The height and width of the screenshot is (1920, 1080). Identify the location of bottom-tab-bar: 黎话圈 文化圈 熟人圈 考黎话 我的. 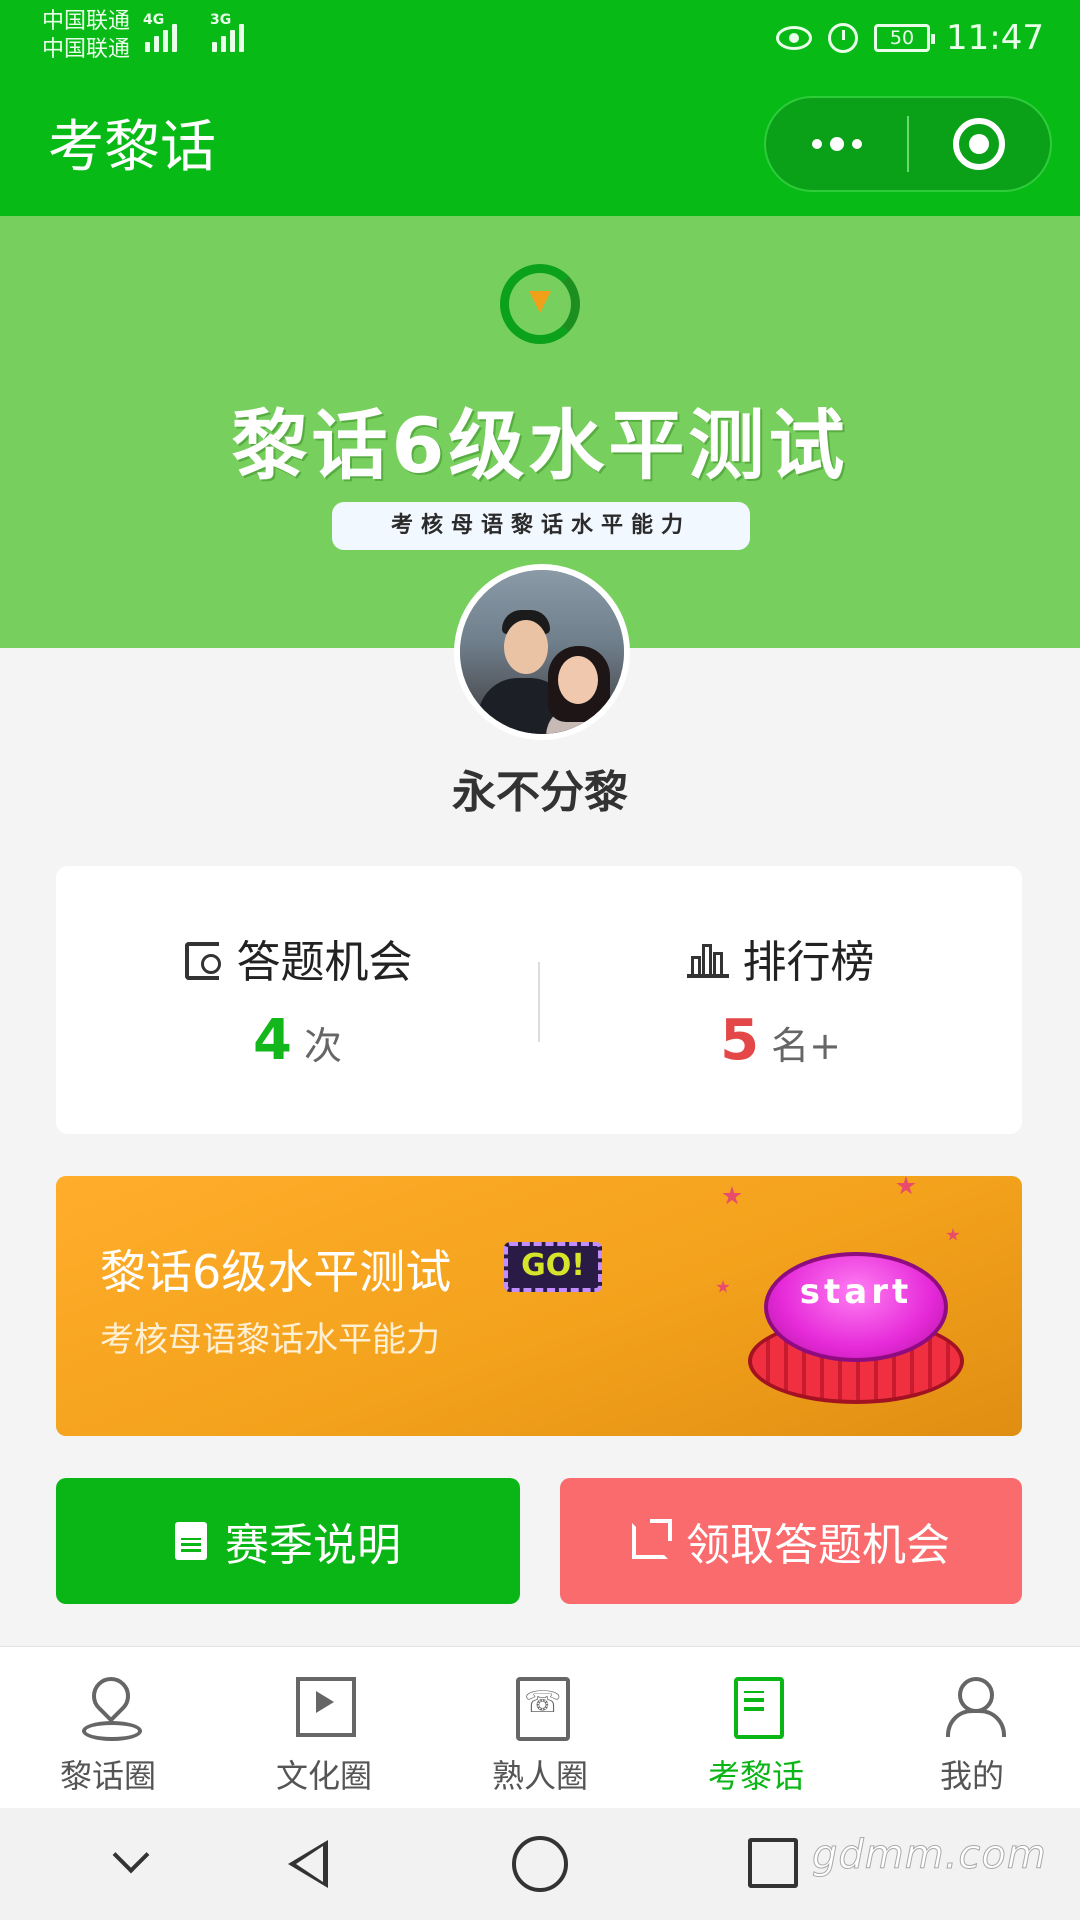
(540, 1727).